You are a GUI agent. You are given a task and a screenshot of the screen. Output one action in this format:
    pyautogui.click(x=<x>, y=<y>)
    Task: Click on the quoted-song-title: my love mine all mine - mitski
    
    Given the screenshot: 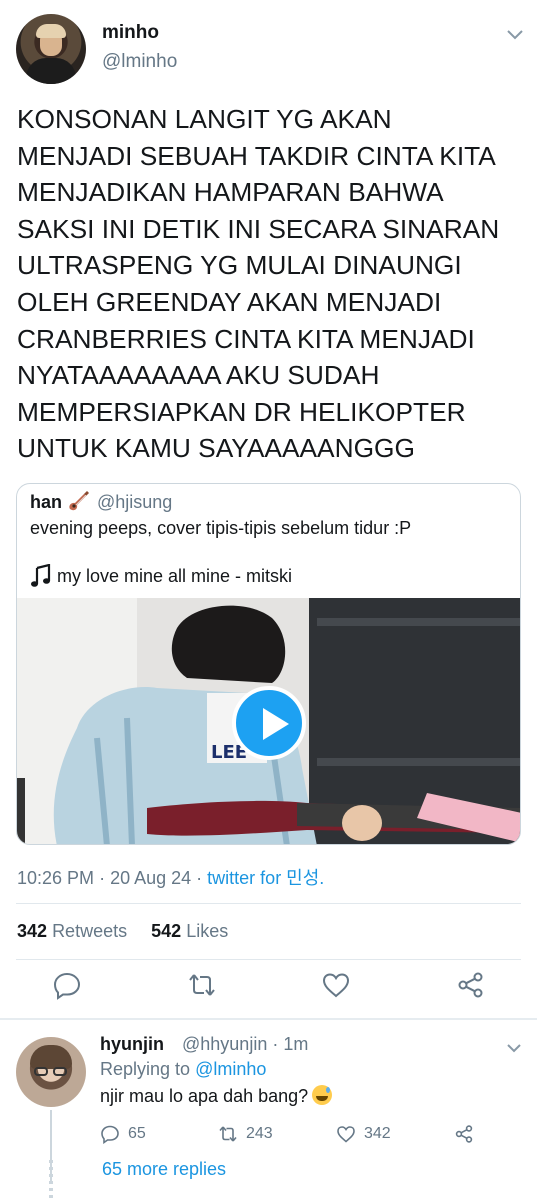 What is the action you would take?
    pyautogui.click(x=175, y=576)
    